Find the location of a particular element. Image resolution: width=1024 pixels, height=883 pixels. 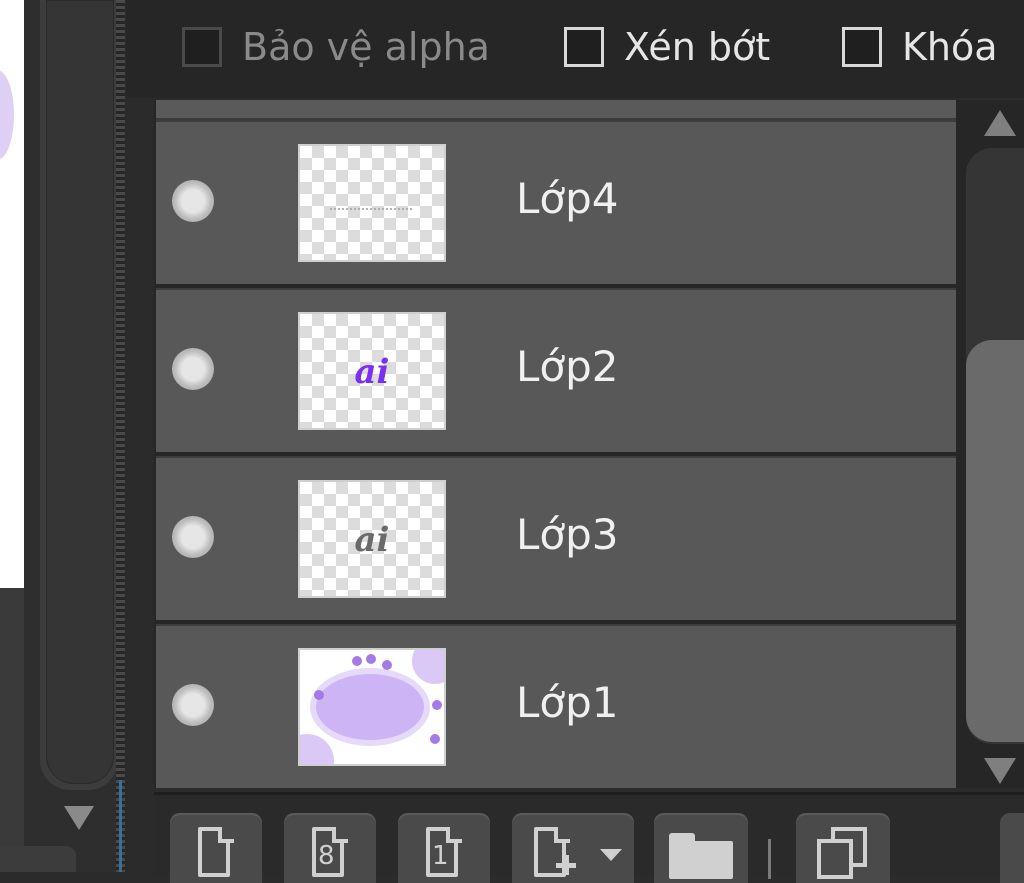

clip-option: Xén bớt is located at coordinates (667, 47).